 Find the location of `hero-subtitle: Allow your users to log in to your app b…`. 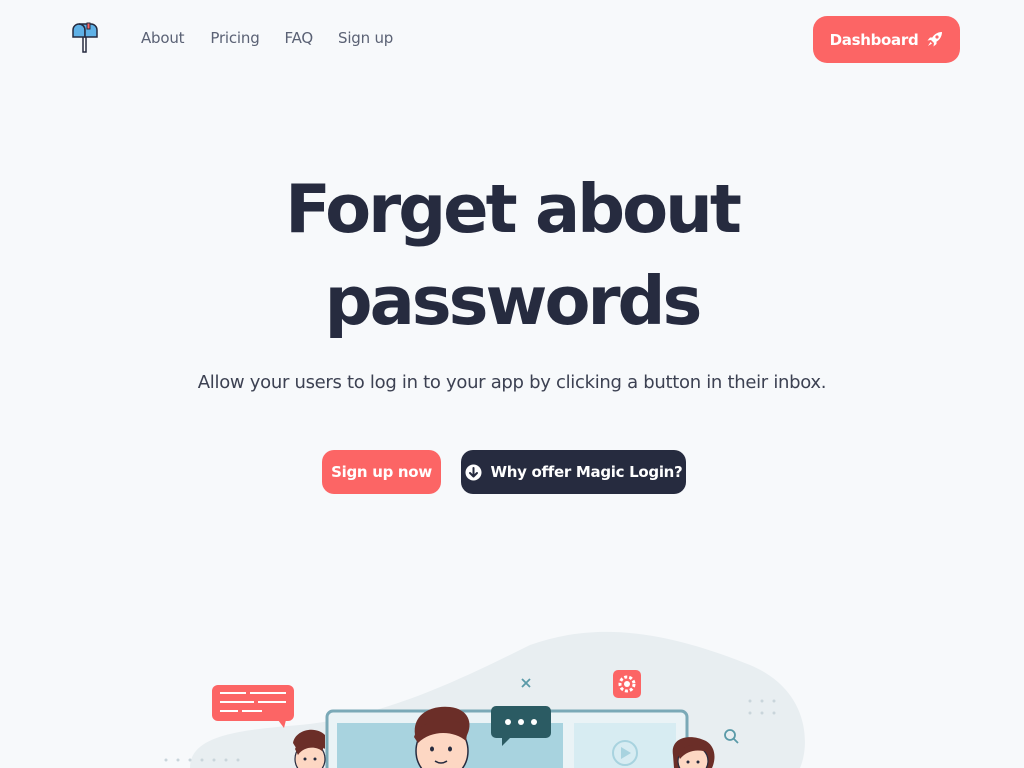

hero-subtitle: Allow your users to log in to your app b… is located at coordinates (512, 382).